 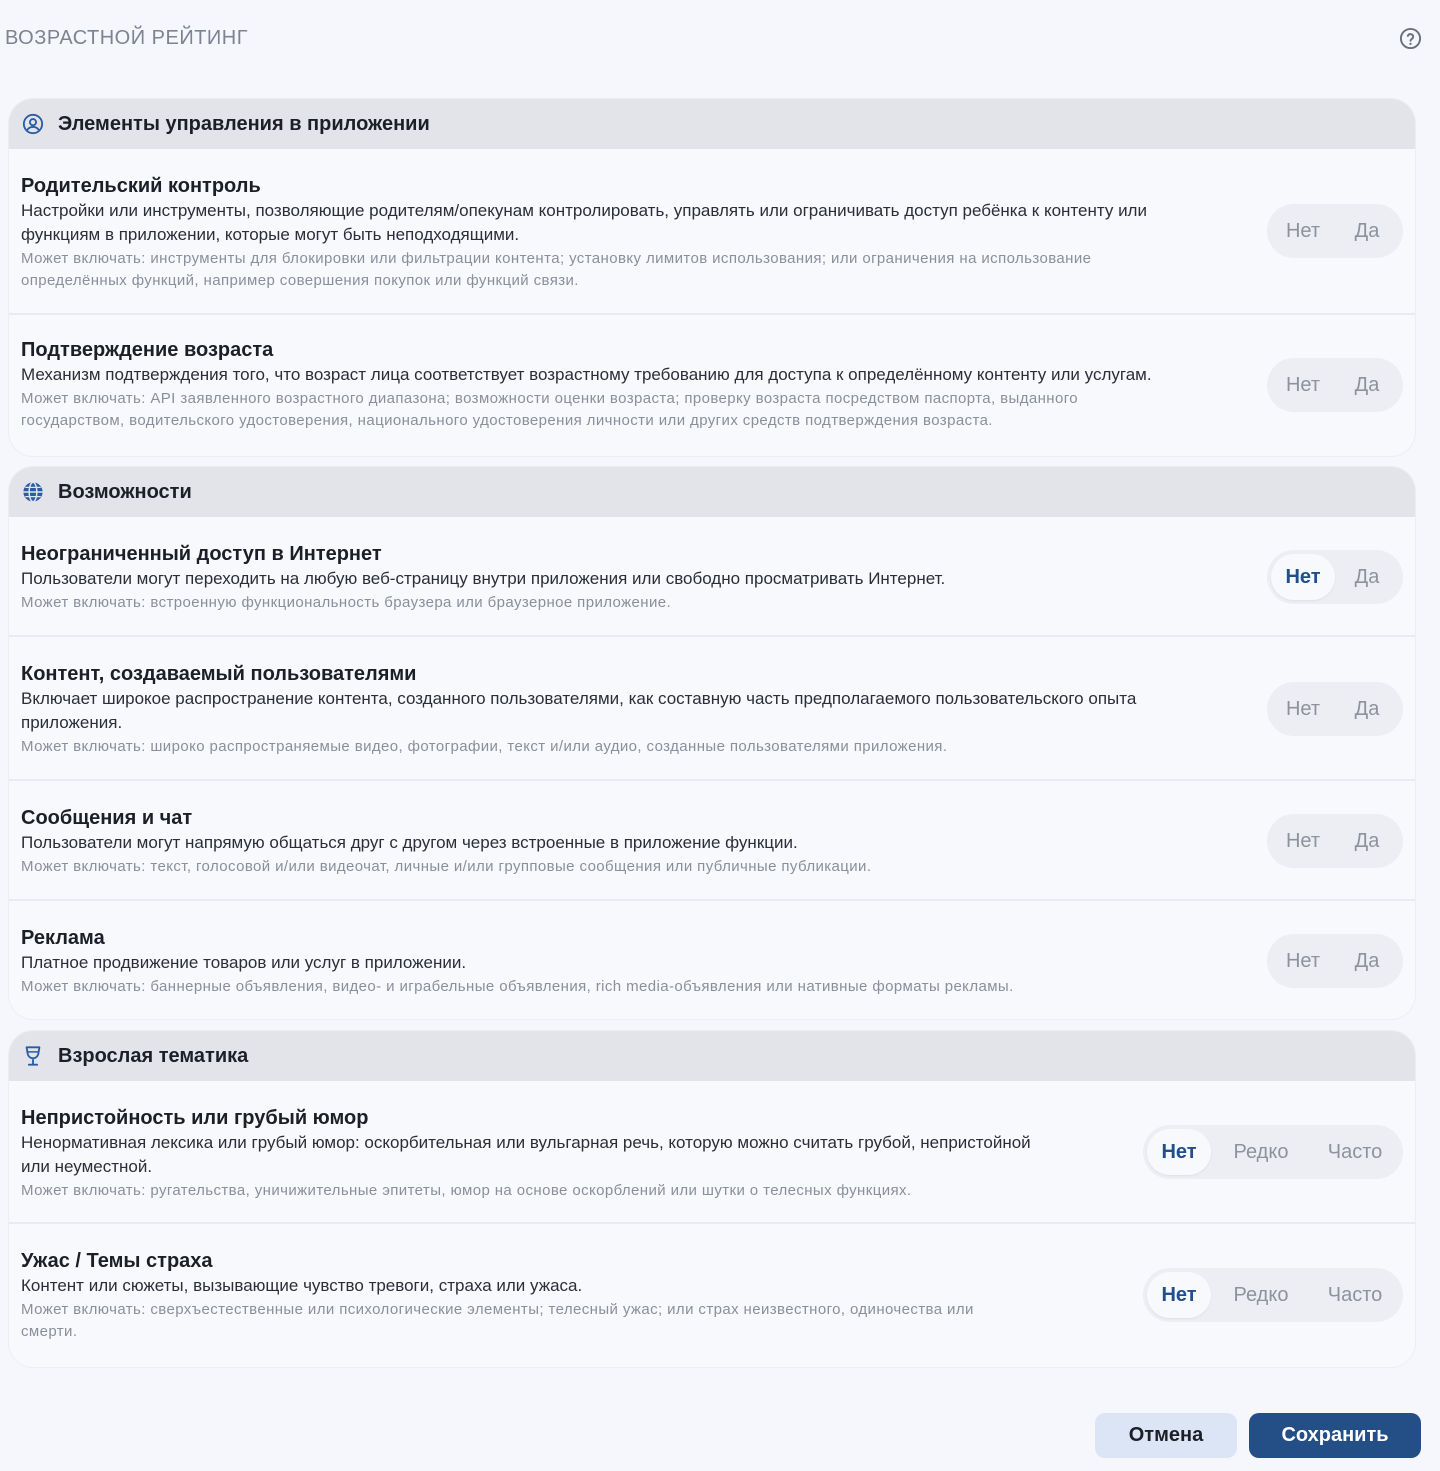 I want to click on row-title: Непристойность или грубый юмор, so click(x=195, y=1118).